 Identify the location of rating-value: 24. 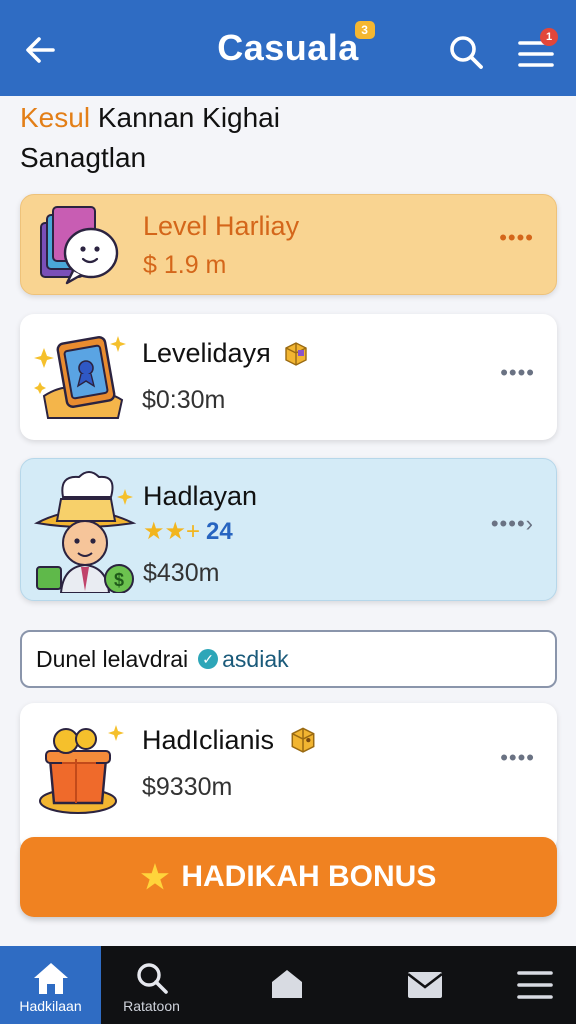
(219, 531).